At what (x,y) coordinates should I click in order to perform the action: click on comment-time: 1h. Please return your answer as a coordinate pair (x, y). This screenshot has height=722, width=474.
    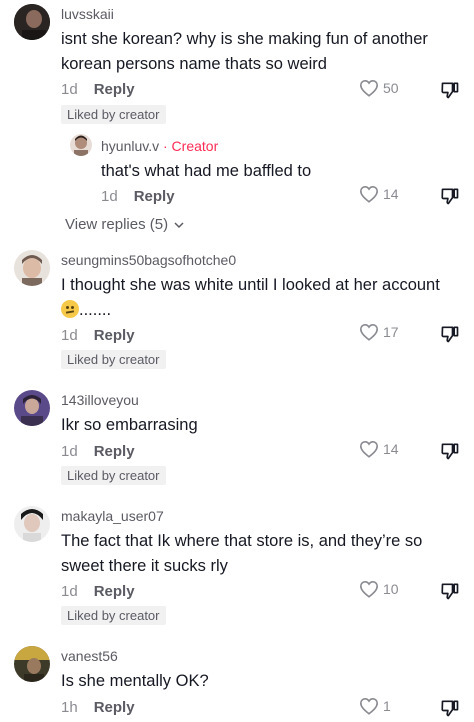
    Looking at the image, I should click on (69, 707).